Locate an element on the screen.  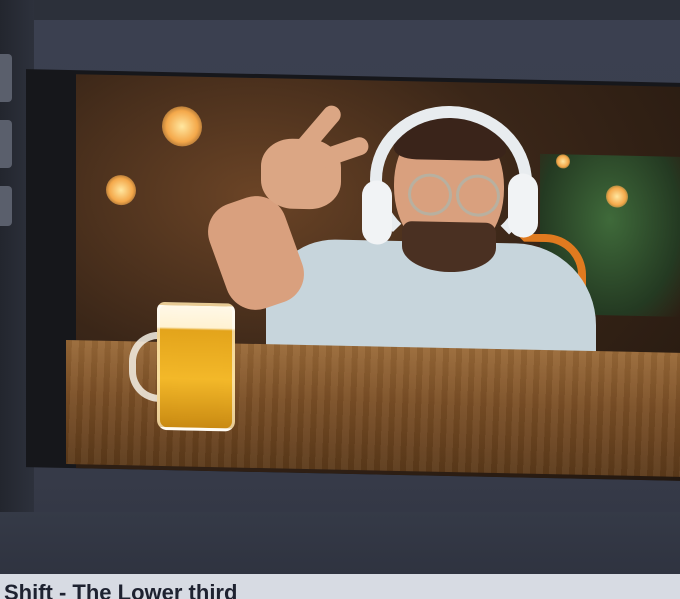
headphone-earcup-left is located at coordinates (377, 212).